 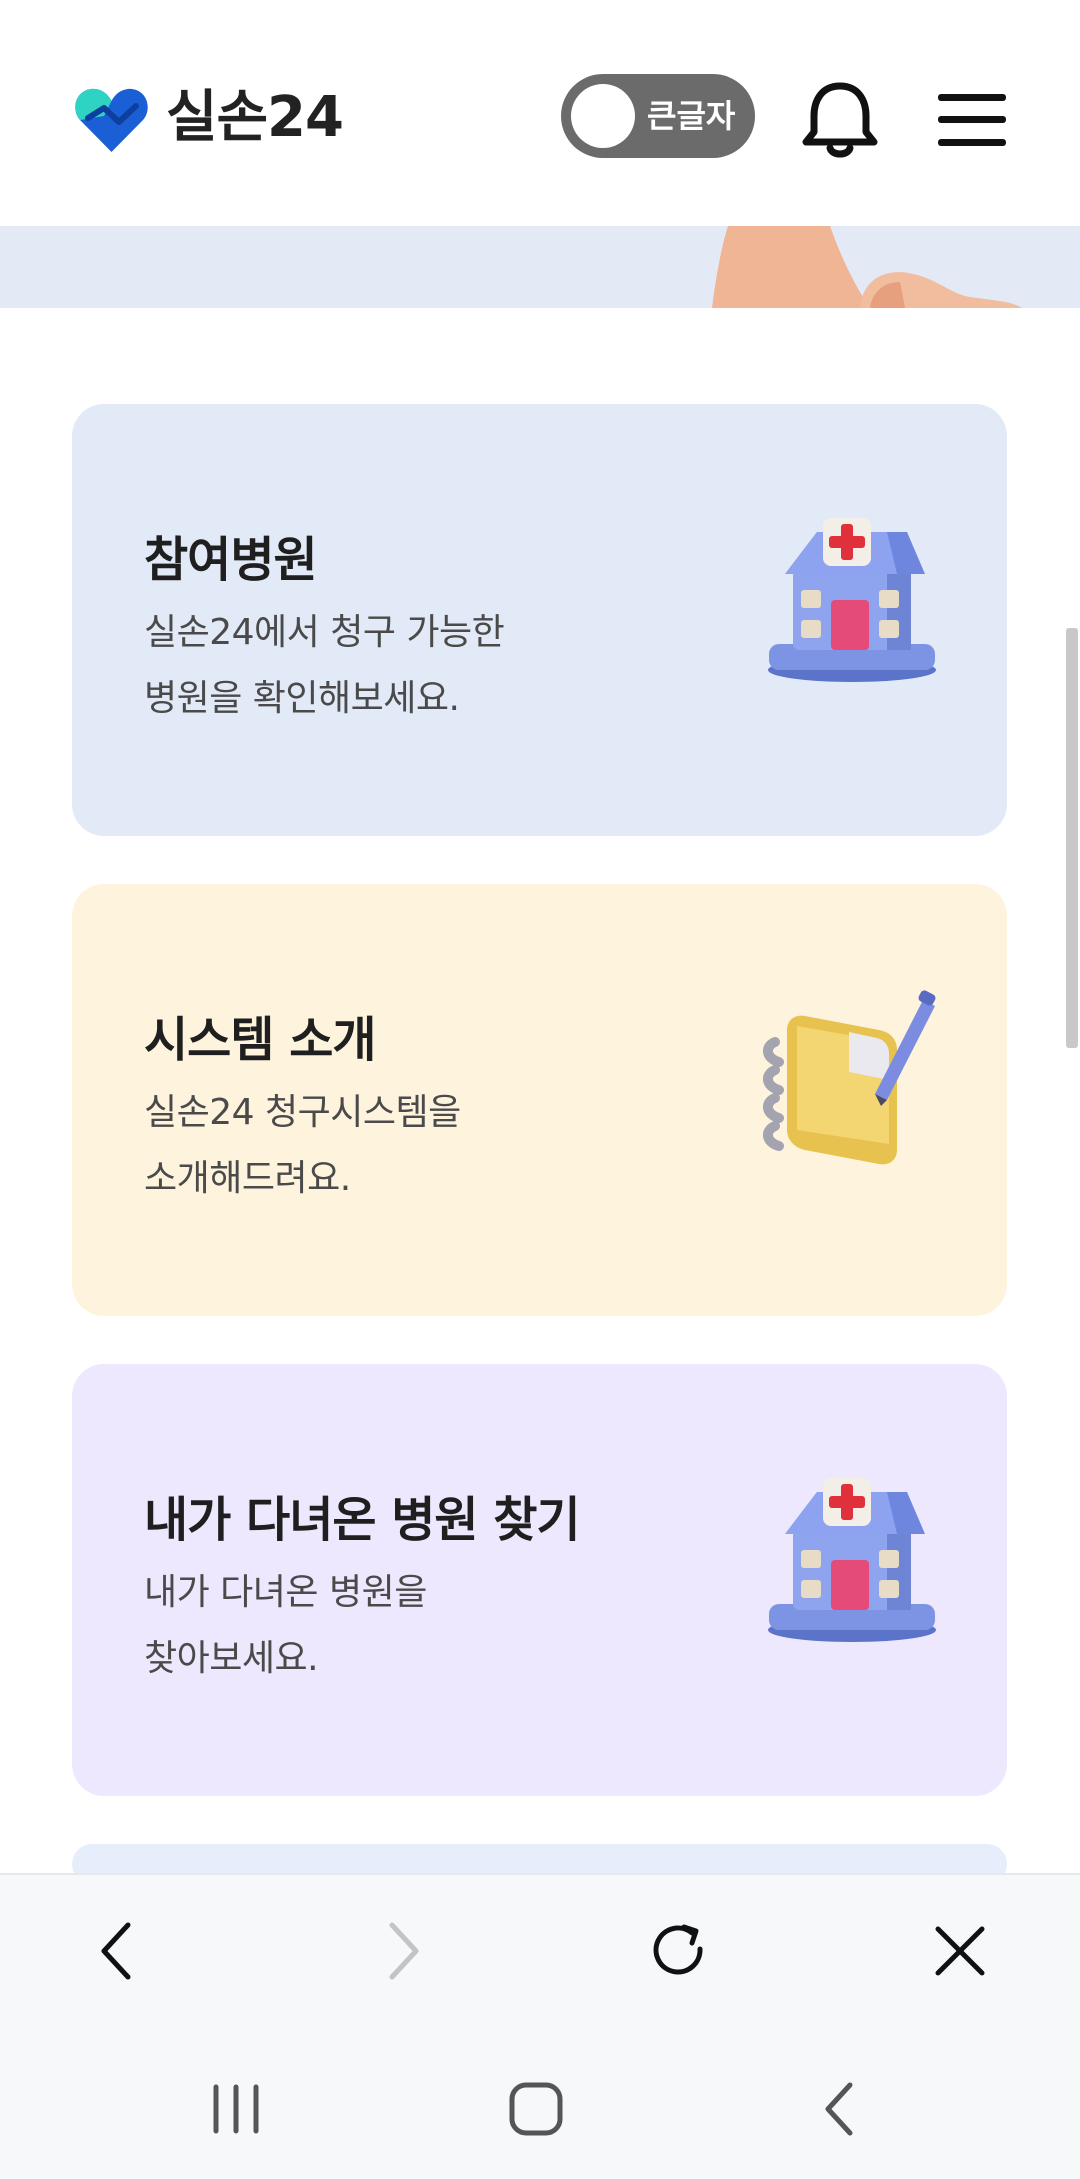 I want to click on card-title: 시스템 소개, so click(x=260, y=1040).